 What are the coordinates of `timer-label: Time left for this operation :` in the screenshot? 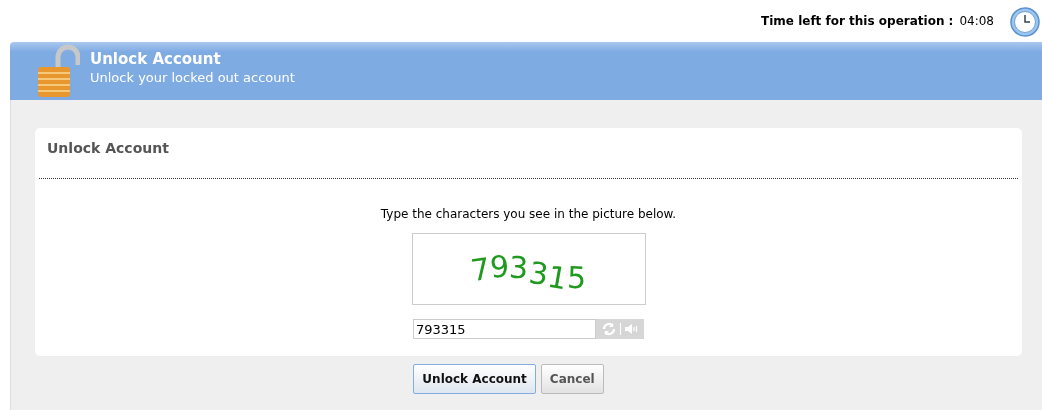 It's located at (857, 21).